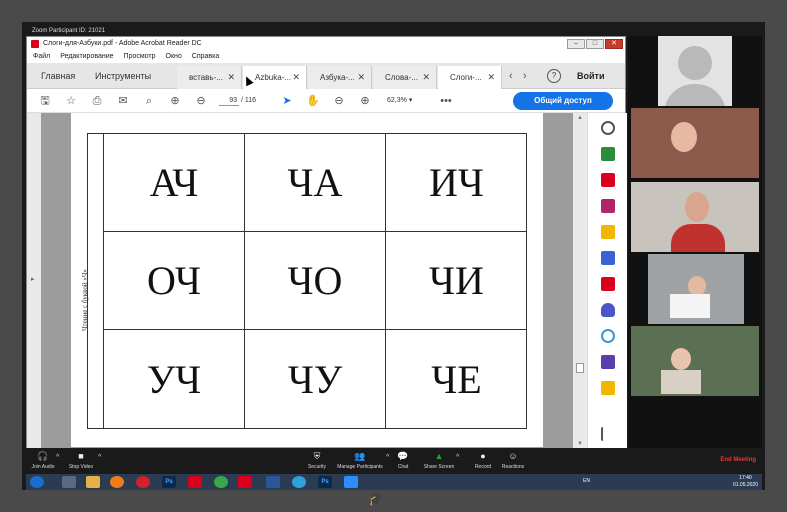 The width and height of the screenshot is (787, 512). What do you see at coordinates (511, 76) in the screenshot?
I see `tab-scroll-left-icon: ‹` at bounding box center [511, 76].